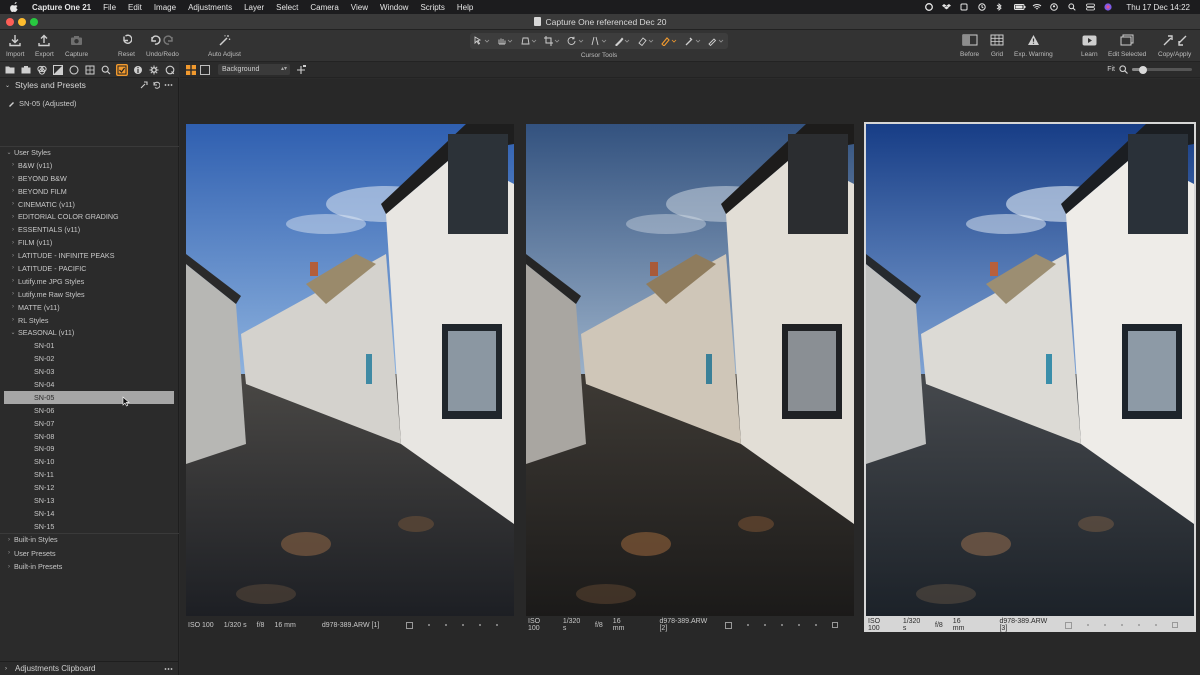  What do you see at coordinates (89, 436) in the screenshot?
I see `style-item: SN-08` at bounding box center [89, 436].